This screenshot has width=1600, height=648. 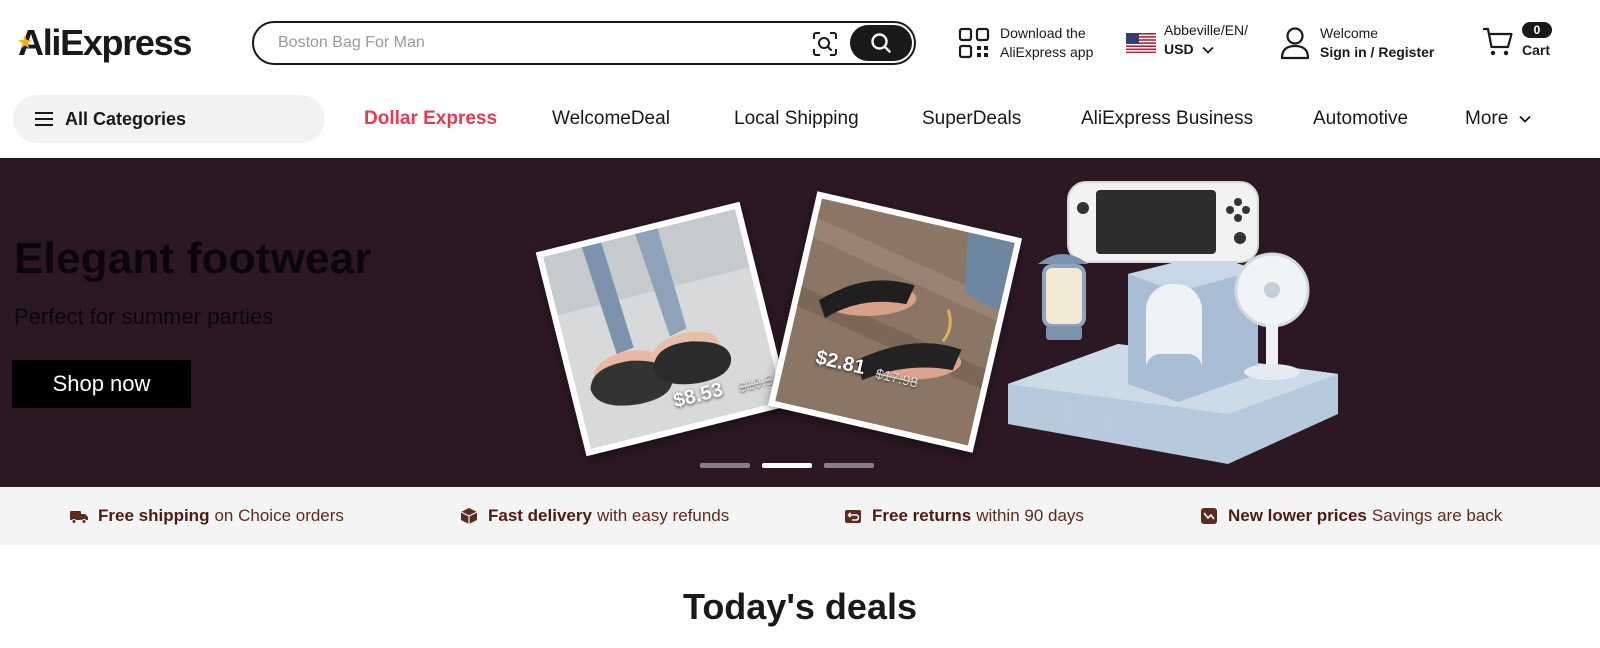 I want to click on shop-now-button: Shop now, so click(x=101, y=384).